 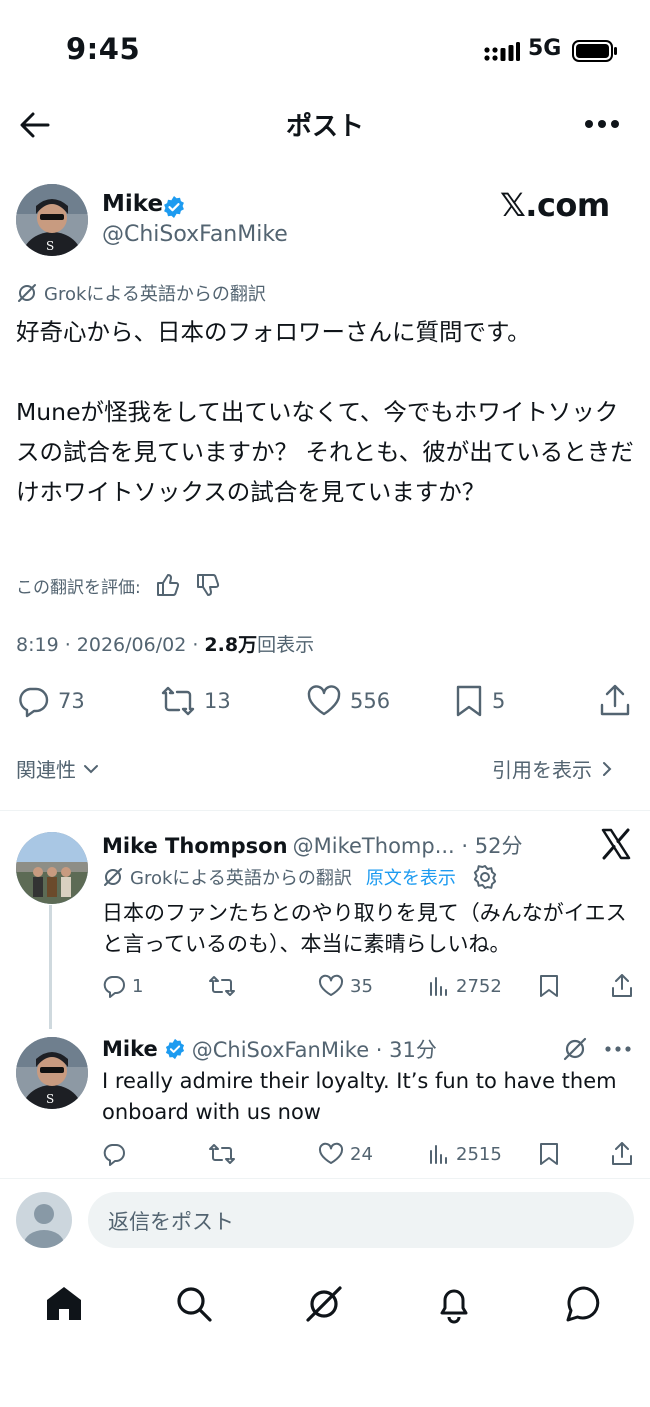 I want to click on reply-avatar: S, so click(x=52, y=1073).